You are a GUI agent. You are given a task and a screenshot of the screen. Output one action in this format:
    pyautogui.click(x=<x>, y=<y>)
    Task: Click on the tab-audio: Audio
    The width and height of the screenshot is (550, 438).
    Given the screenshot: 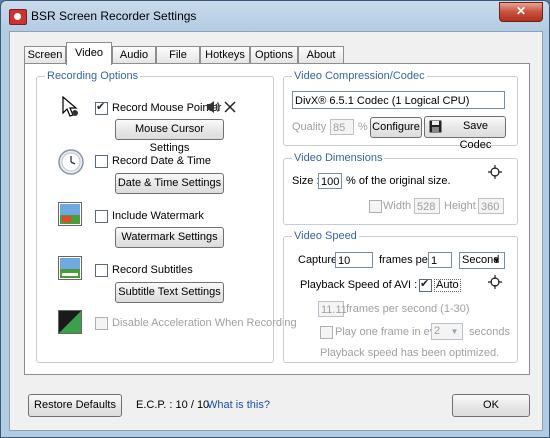 What is the action you would take?
    pyautogui.click(x=134, y=55)
    